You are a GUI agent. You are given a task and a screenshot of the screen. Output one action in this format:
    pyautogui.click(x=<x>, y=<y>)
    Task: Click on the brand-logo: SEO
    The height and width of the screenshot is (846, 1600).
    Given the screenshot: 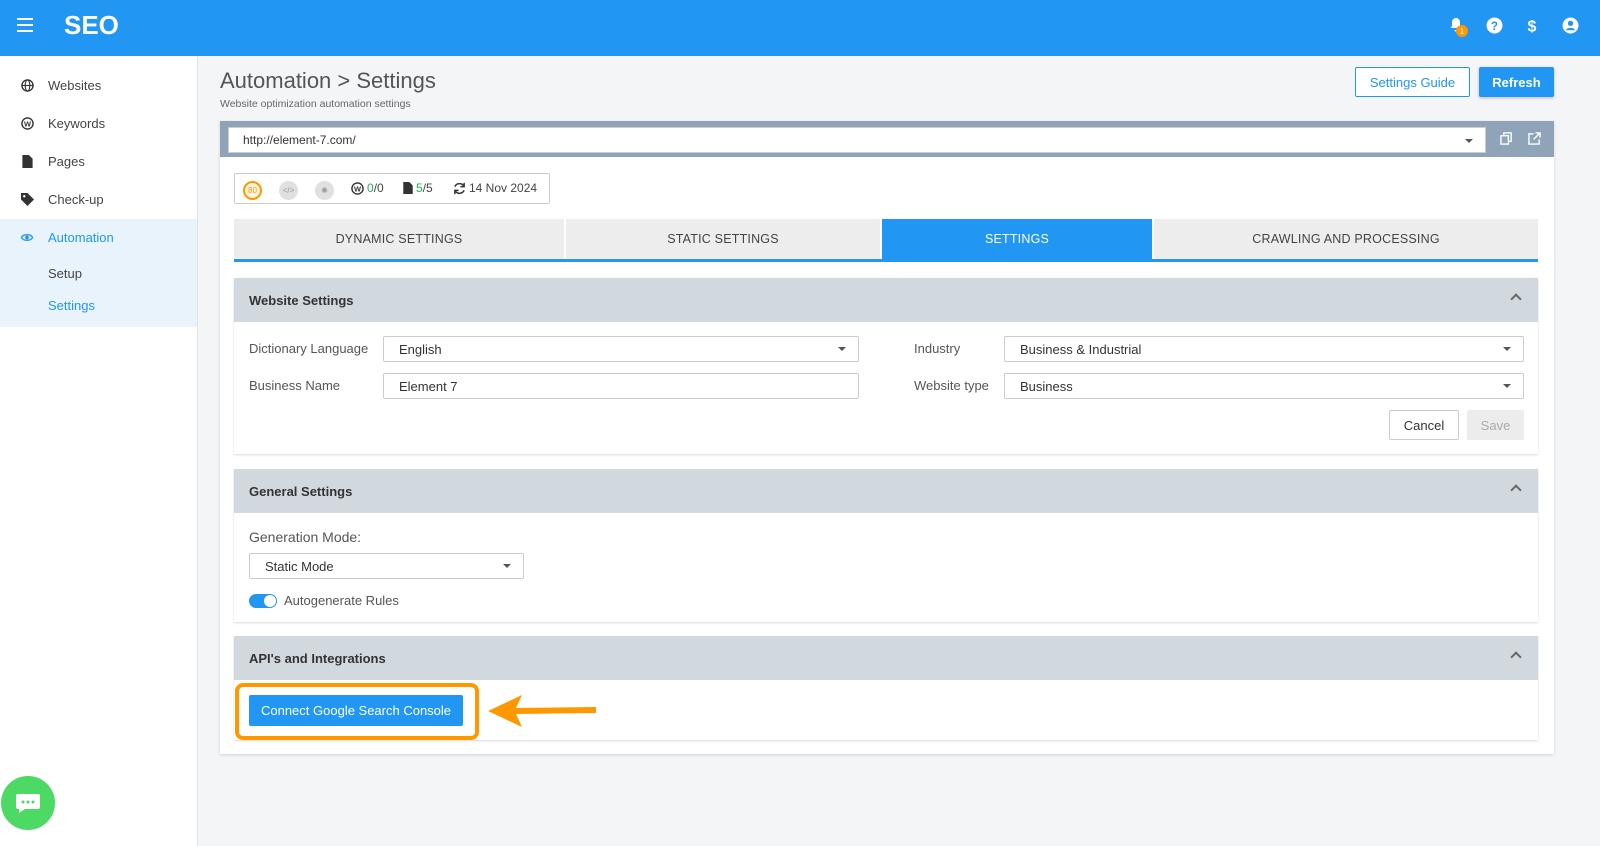 What is the action you would take?
    pyautogui.click(x=91, y=25)
    